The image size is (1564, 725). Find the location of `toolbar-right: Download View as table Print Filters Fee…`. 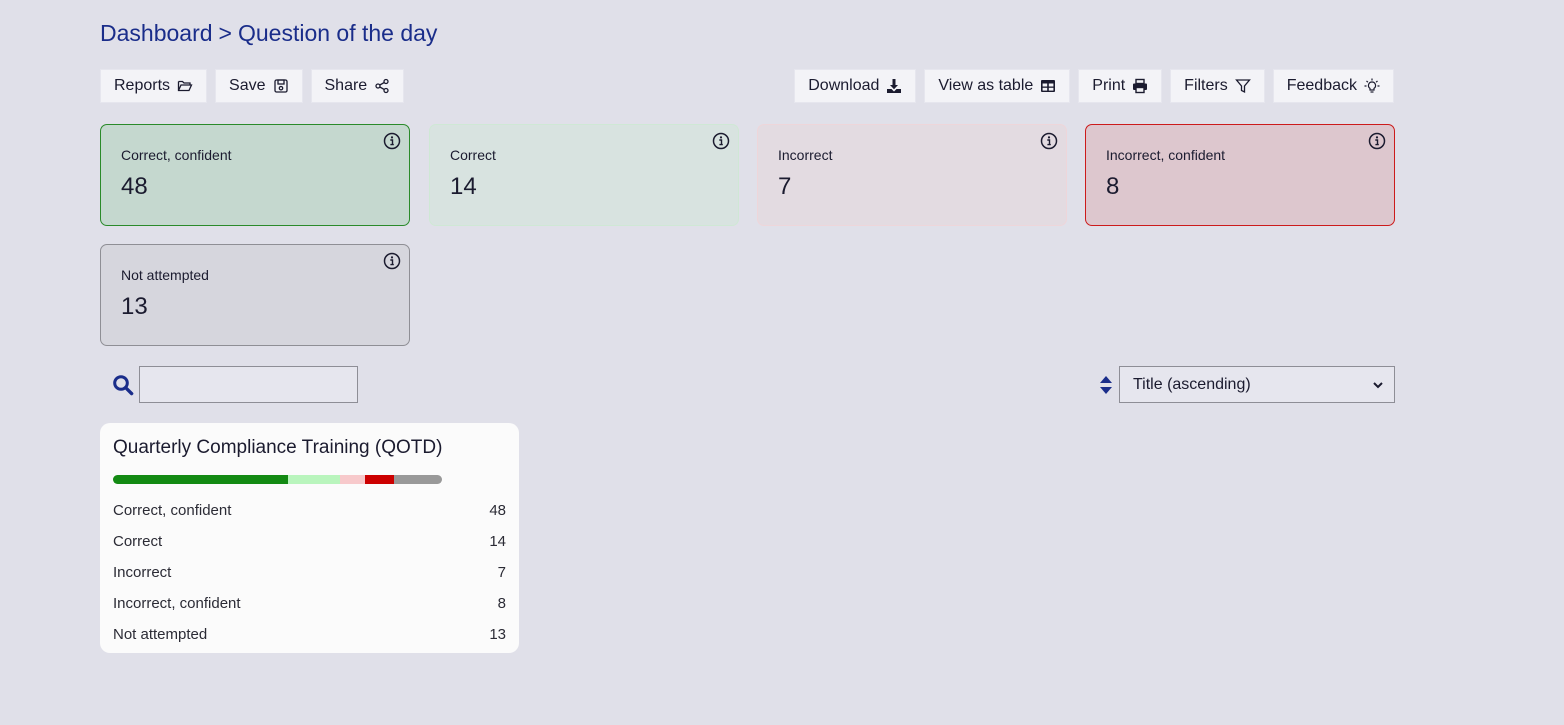

toolbar-right: Download View as table Print Filters Fee… is located at coordinates (1094, 86).